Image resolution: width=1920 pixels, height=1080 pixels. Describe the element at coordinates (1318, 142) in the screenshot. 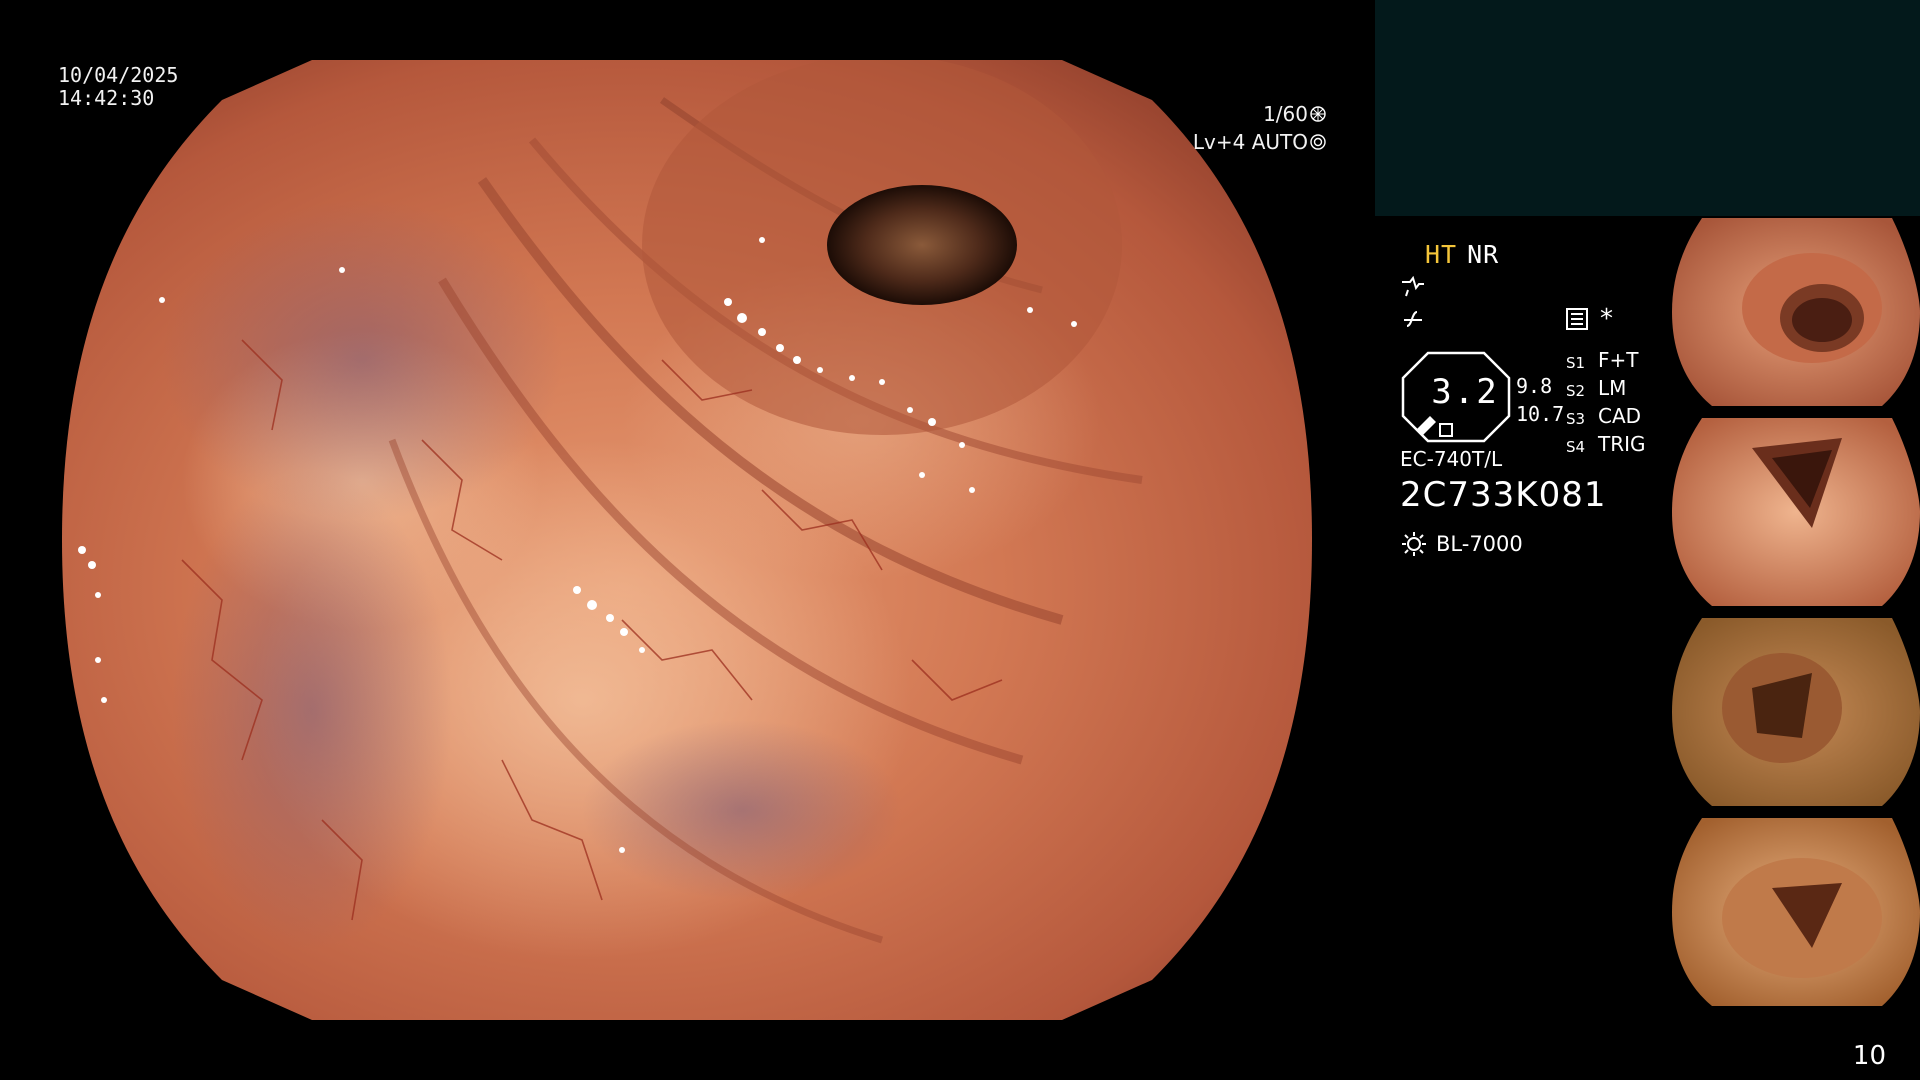

I see `iris-icon` at that location.